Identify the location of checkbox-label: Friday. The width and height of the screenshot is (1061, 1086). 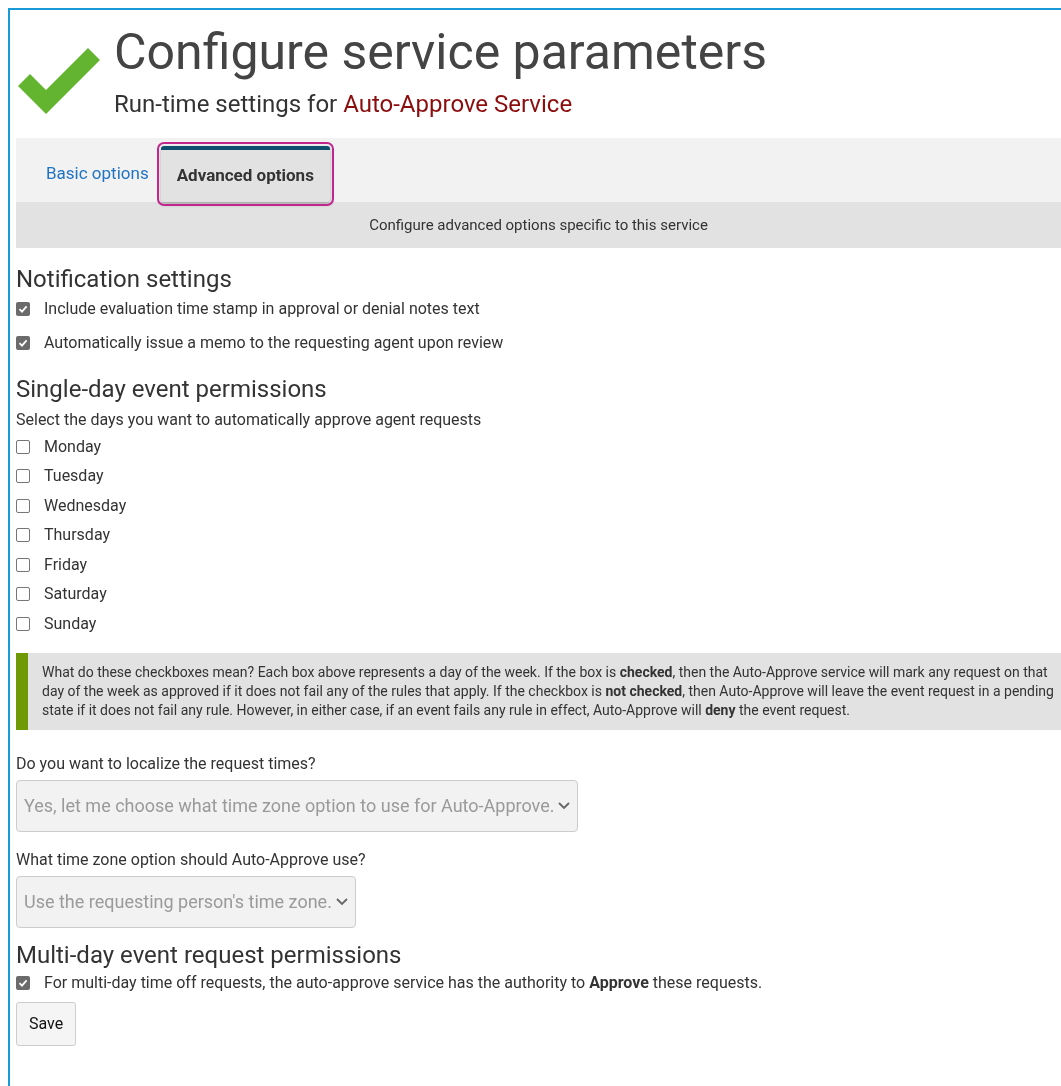
(66, 564).